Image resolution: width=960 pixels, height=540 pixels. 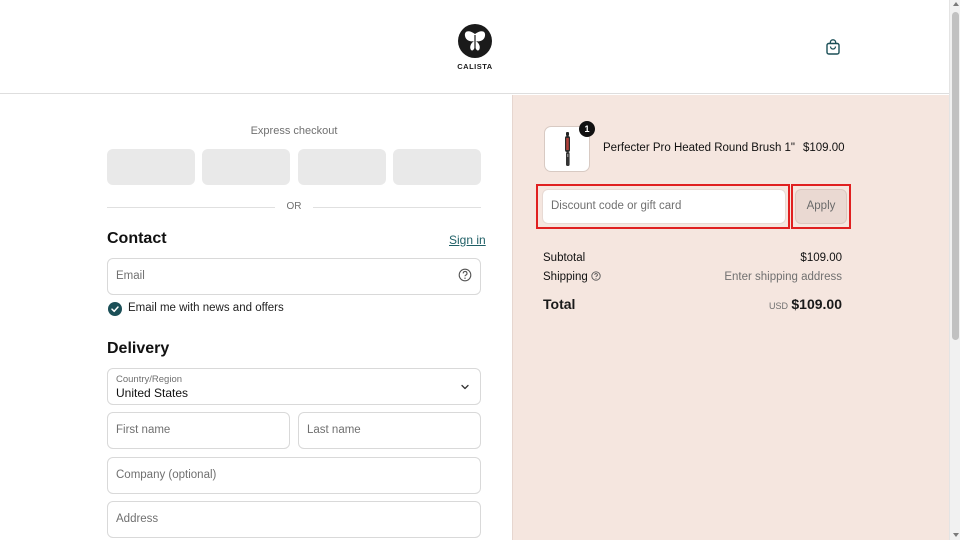 What do you see at coordinates (397, 207) in the screenshot?
I see `divider-line-right` at bounding box center [397, 207].